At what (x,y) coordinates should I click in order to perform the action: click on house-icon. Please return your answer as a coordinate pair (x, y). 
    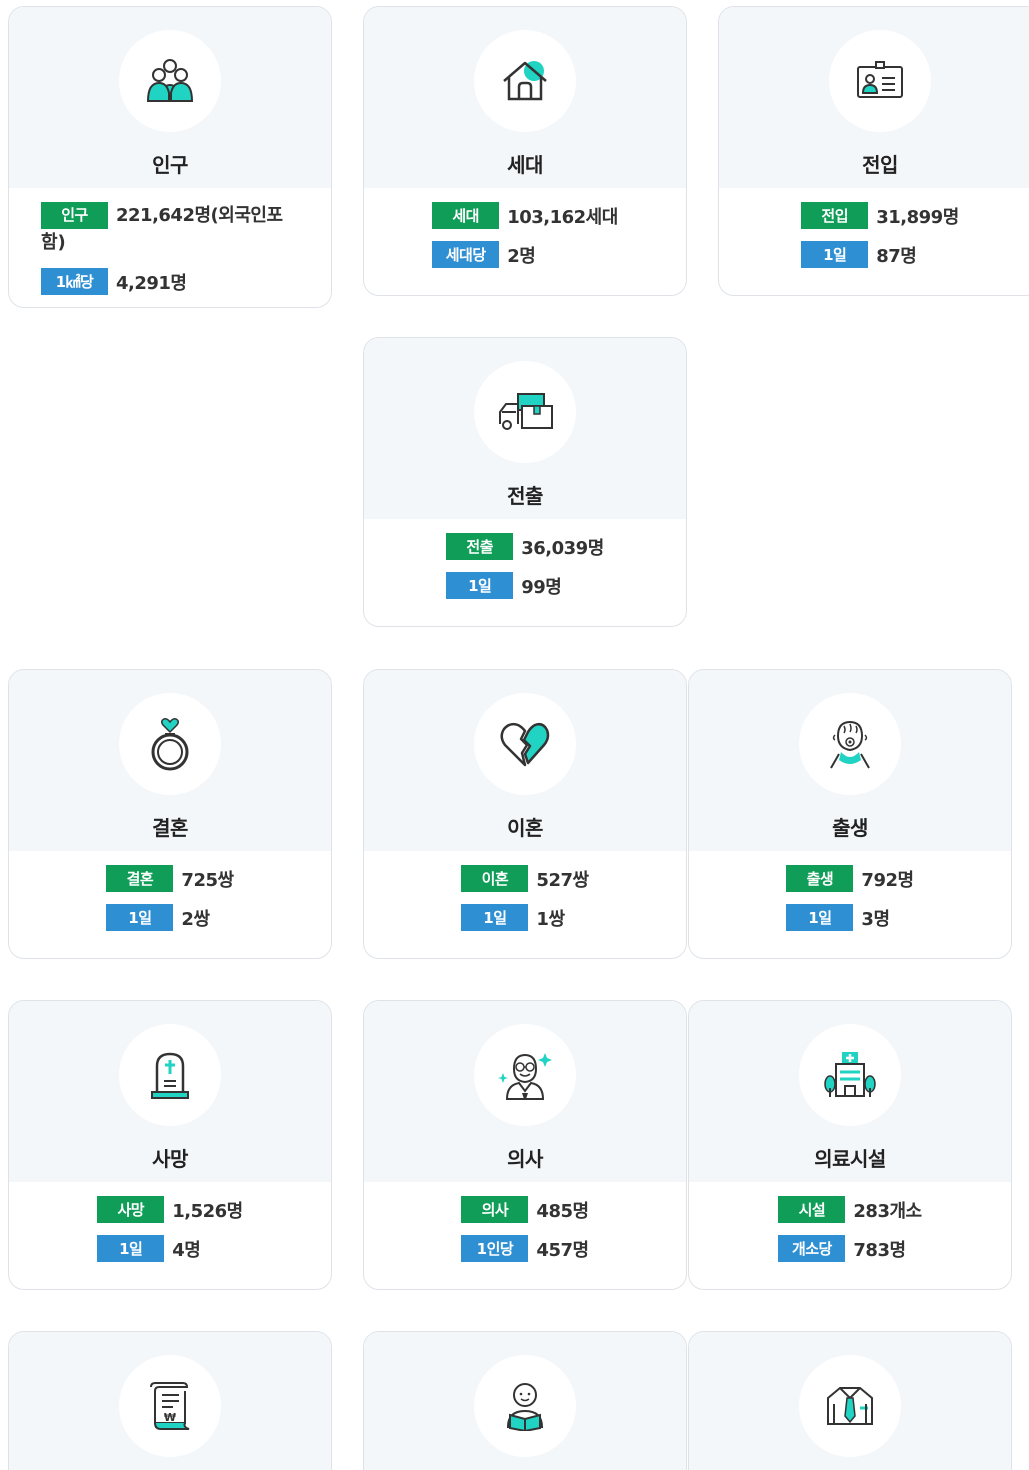
    Looking at the image, I should click on (525, 81).